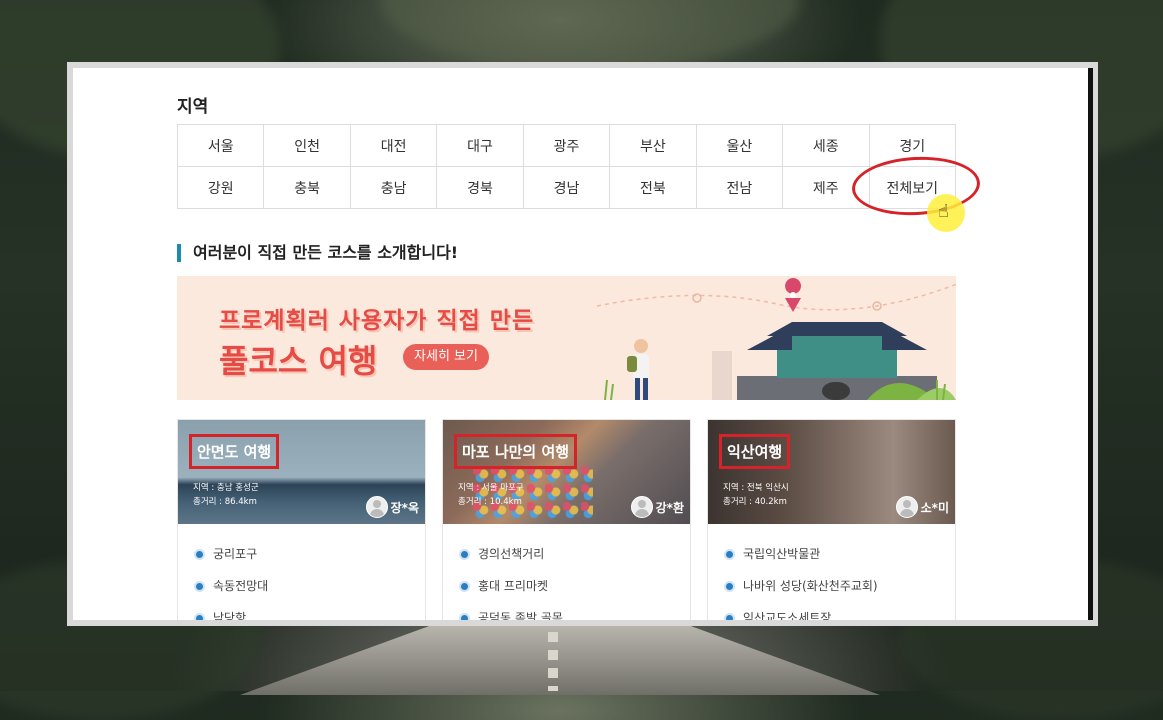  Describe the element at coordinates (782, 554) in the screenshot. I see `place-name: 국립익산박물관` at that location.